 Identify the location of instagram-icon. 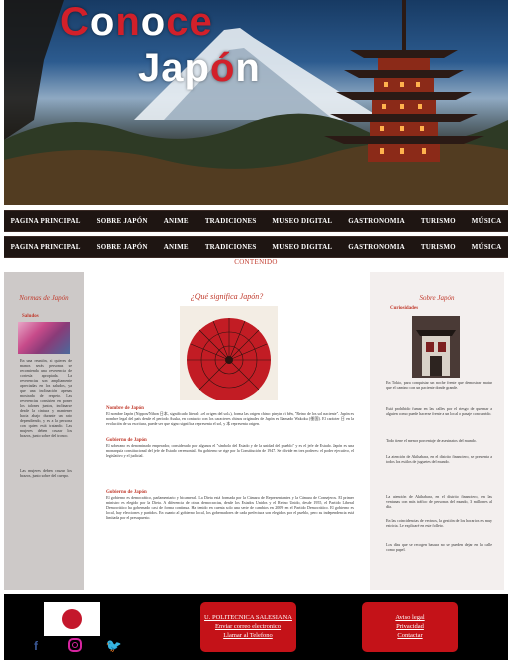
(75, 645).